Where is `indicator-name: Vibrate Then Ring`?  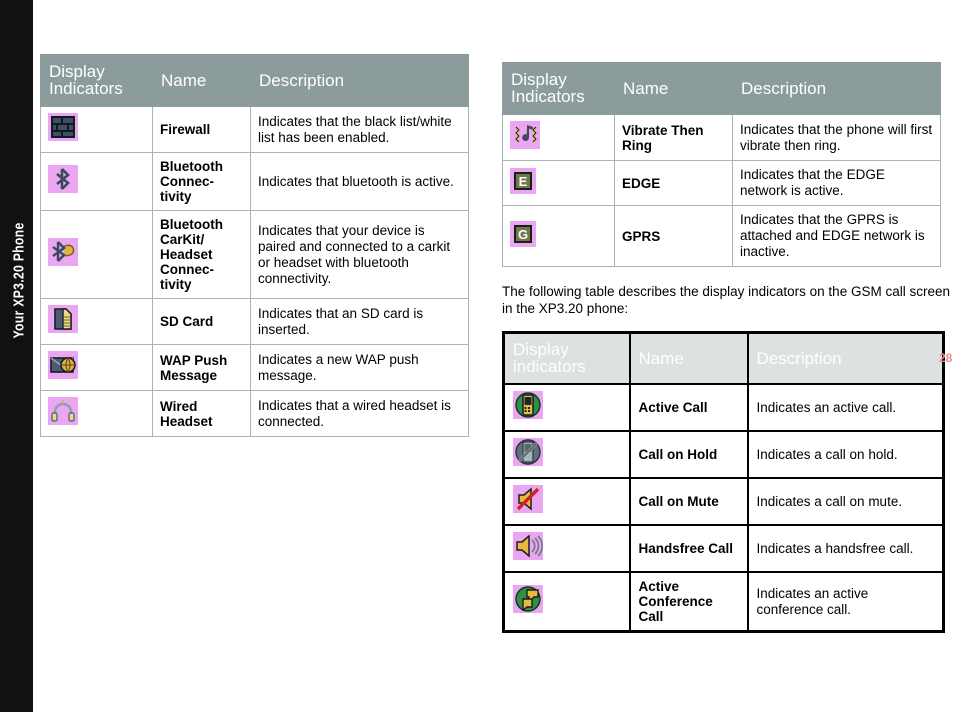
indicator-name: Vibrate Then Ring is located at coordinates (673, 137).